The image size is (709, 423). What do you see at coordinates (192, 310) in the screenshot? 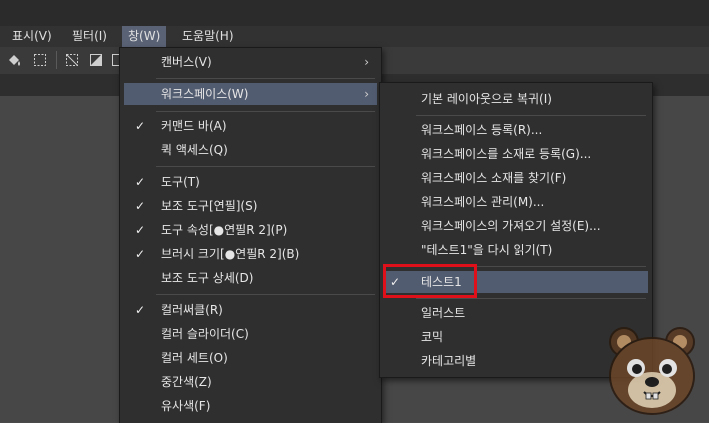
I see `menu-item-label: 컬러써클(R)` at bounding box center [192, 310].